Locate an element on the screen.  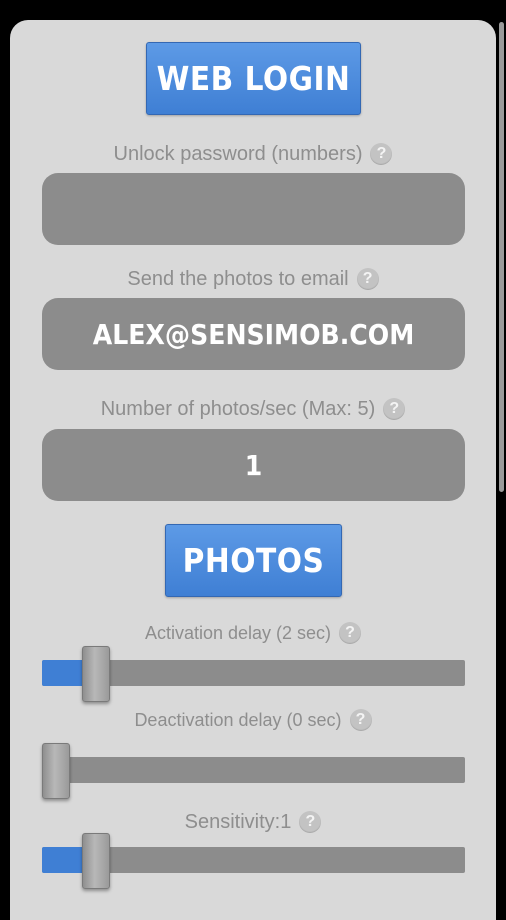
activation-delay-slider is located at coordinates (253, 674).